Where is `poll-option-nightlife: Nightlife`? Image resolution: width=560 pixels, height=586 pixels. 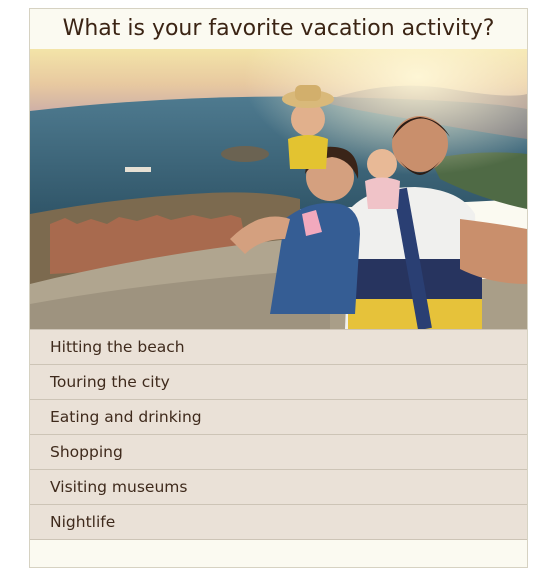 poll-option-nightlife: Nightlife is located at coordinates (278, 522).